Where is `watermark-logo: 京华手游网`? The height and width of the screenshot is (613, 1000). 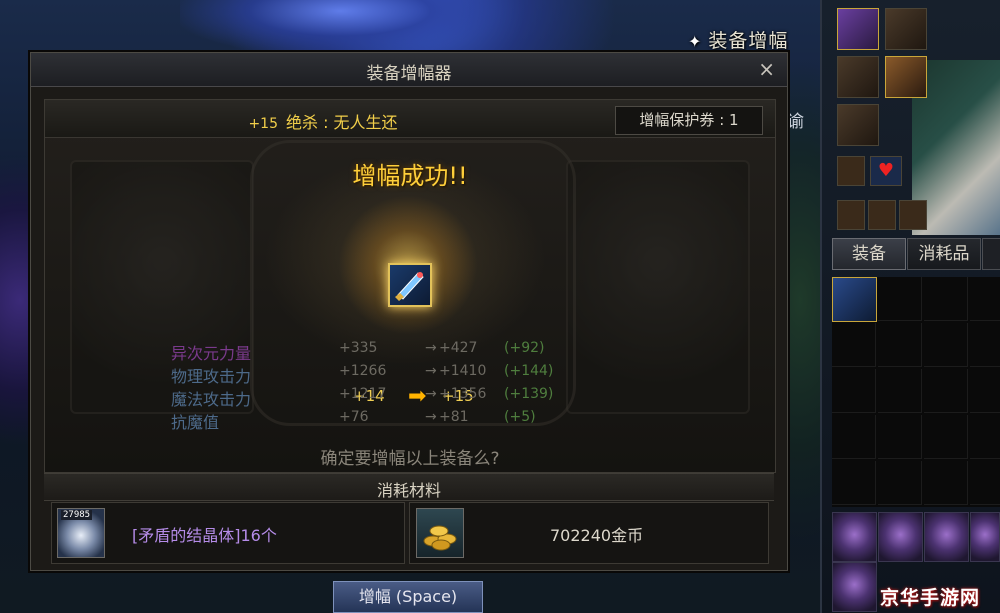 watermark-logo: 京华手游网 is located at coordinates (930, 598).